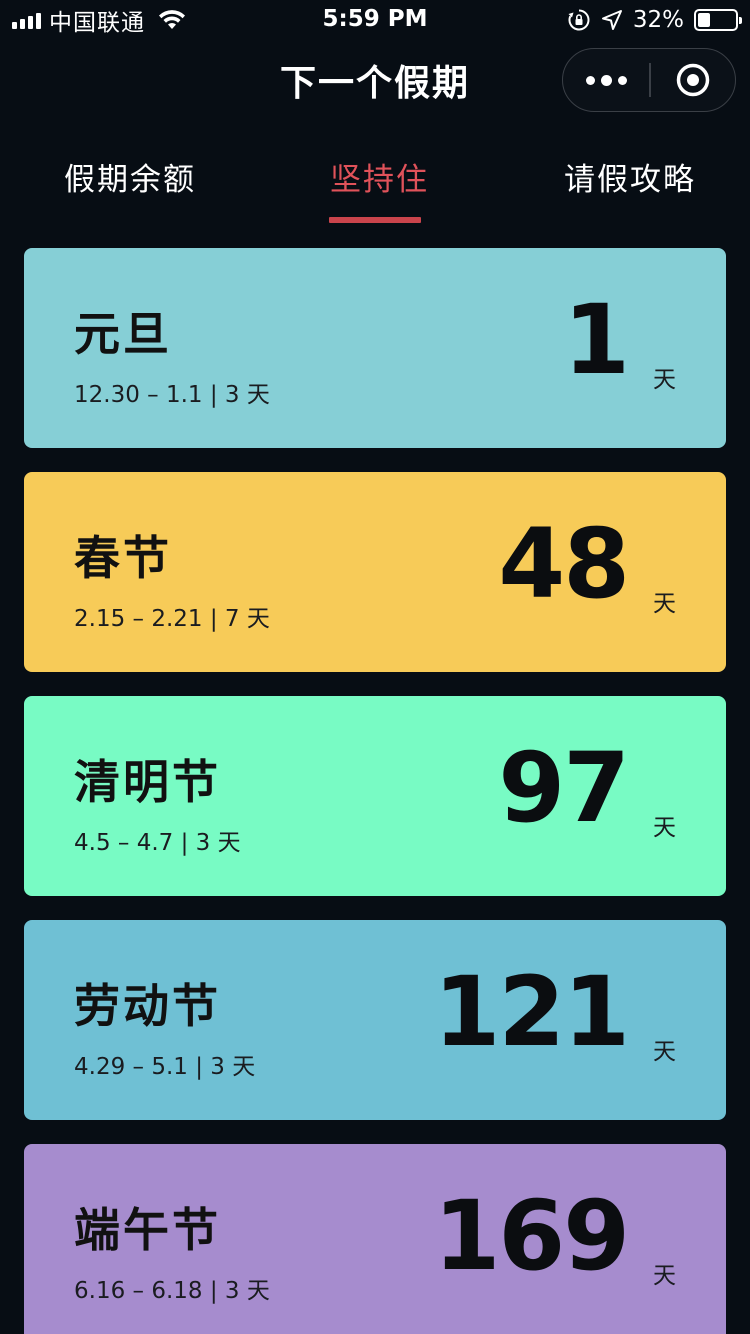  I want to click on holiday-dates: 2.15 – 2.21 | 7 天, so click(172, 619).